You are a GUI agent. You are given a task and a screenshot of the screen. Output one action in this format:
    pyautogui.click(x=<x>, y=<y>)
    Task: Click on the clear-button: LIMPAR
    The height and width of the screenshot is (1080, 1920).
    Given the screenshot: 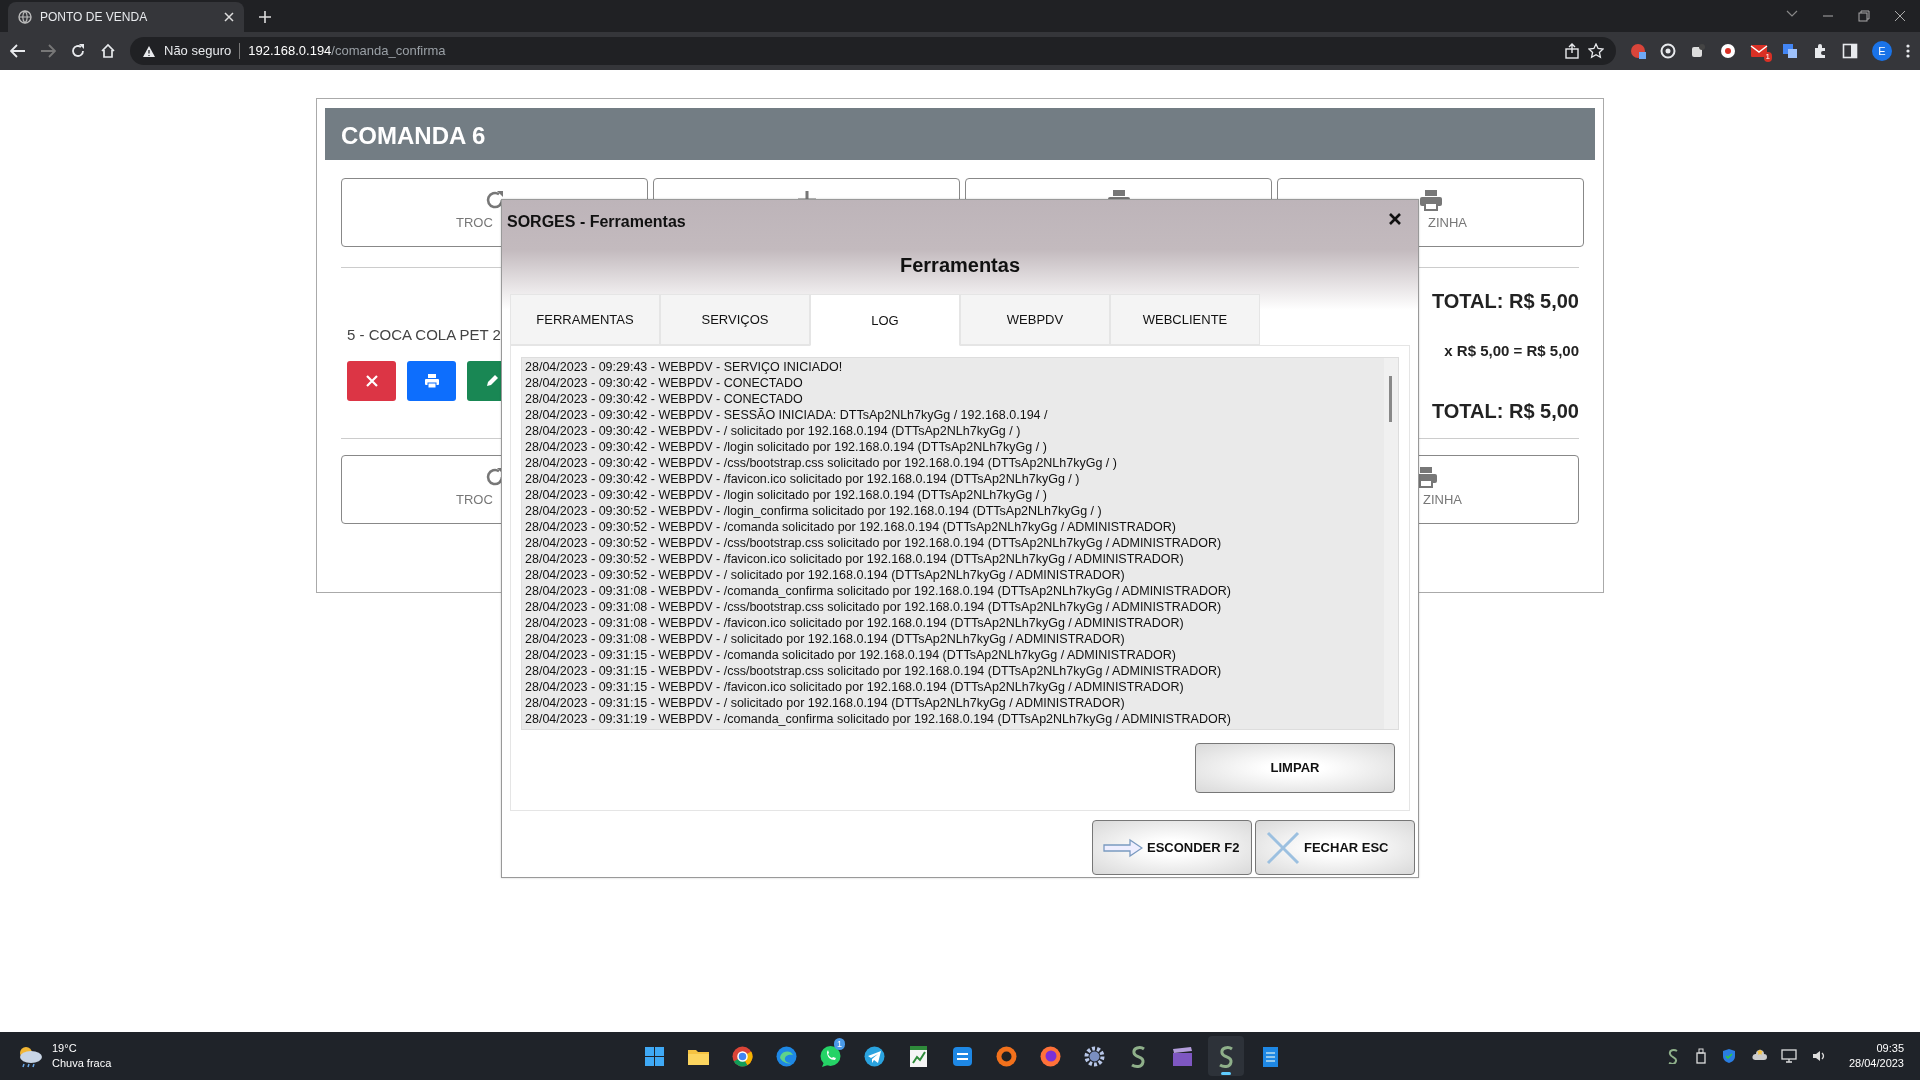 What is the action you would take?
    pyautogui.click(x=1295, y=768)
    